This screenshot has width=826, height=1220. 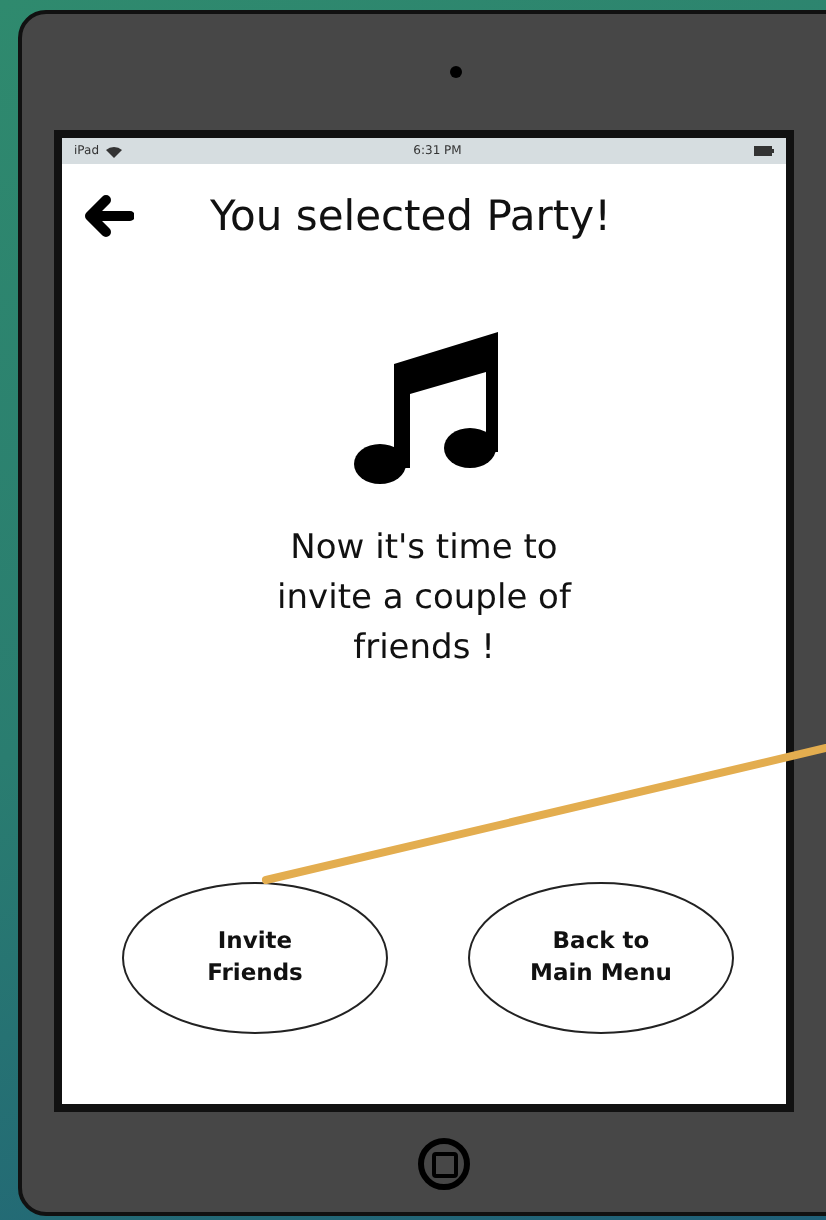 I want to click on battery-icon, so click(x=763, y=151).